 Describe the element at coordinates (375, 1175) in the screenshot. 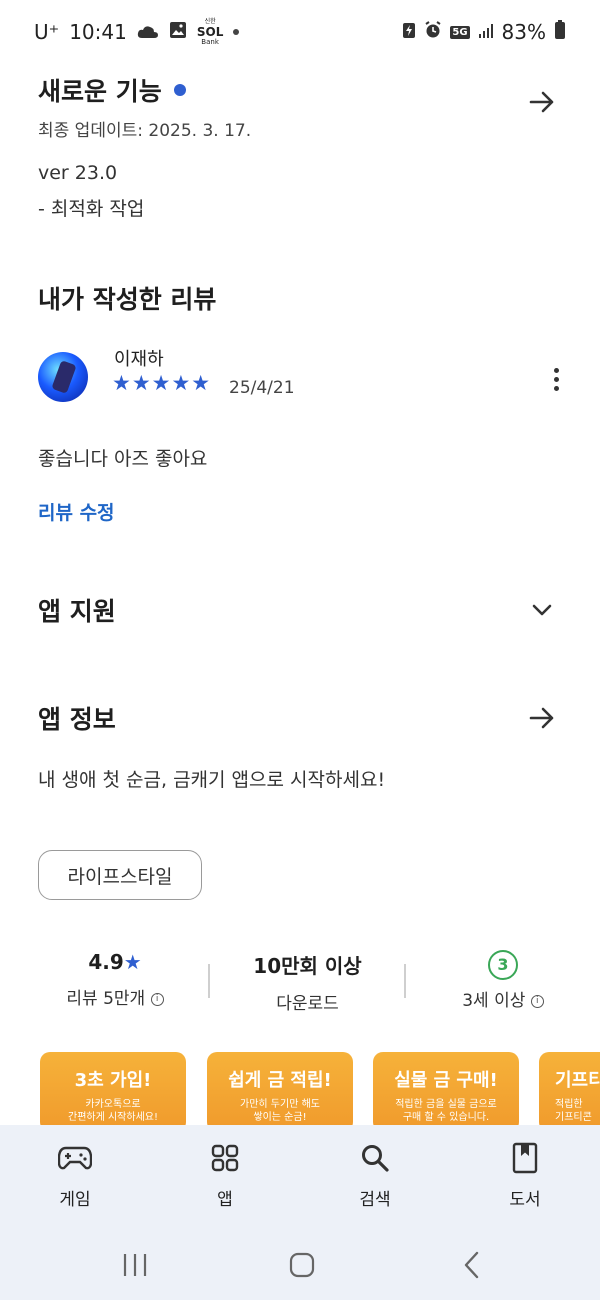

I see `nav-search: 검색` at that location.